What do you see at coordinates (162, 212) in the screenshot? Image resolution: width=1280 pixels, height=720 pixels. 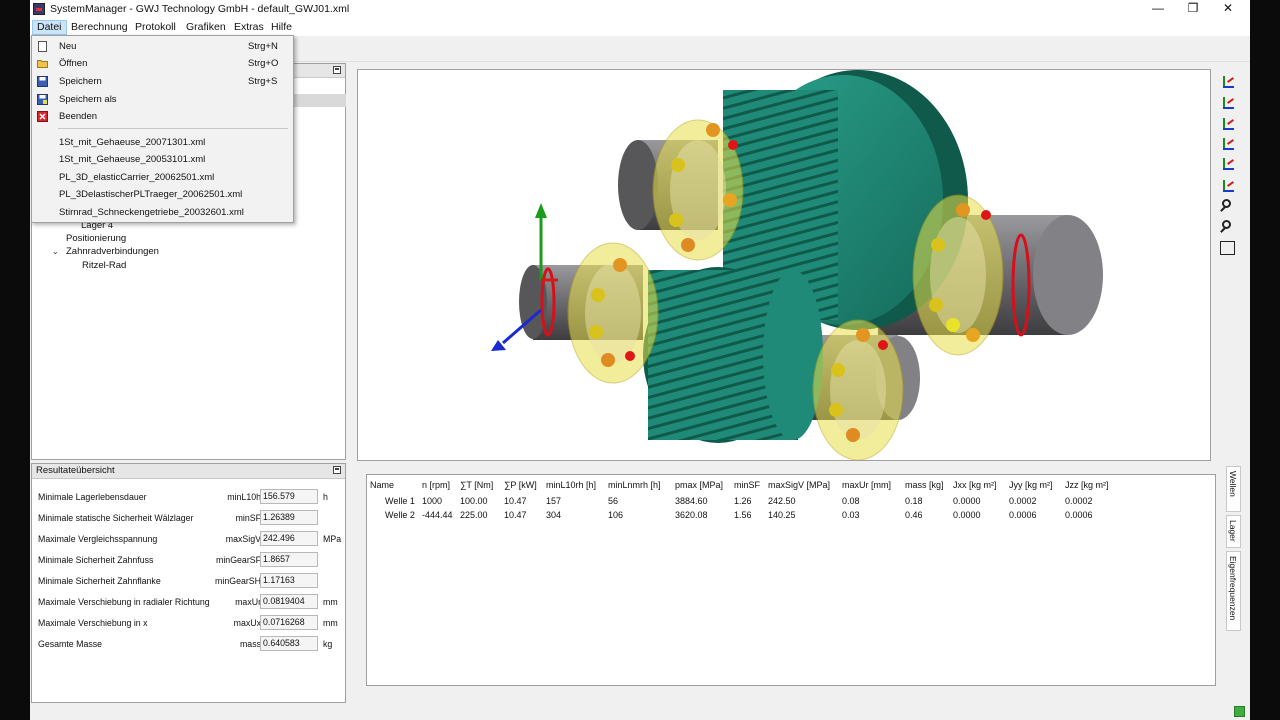 I see `recent-file-item: Stirnrad_Schneckengetriebe_20032601.xml` at bounding box center [162, 212].